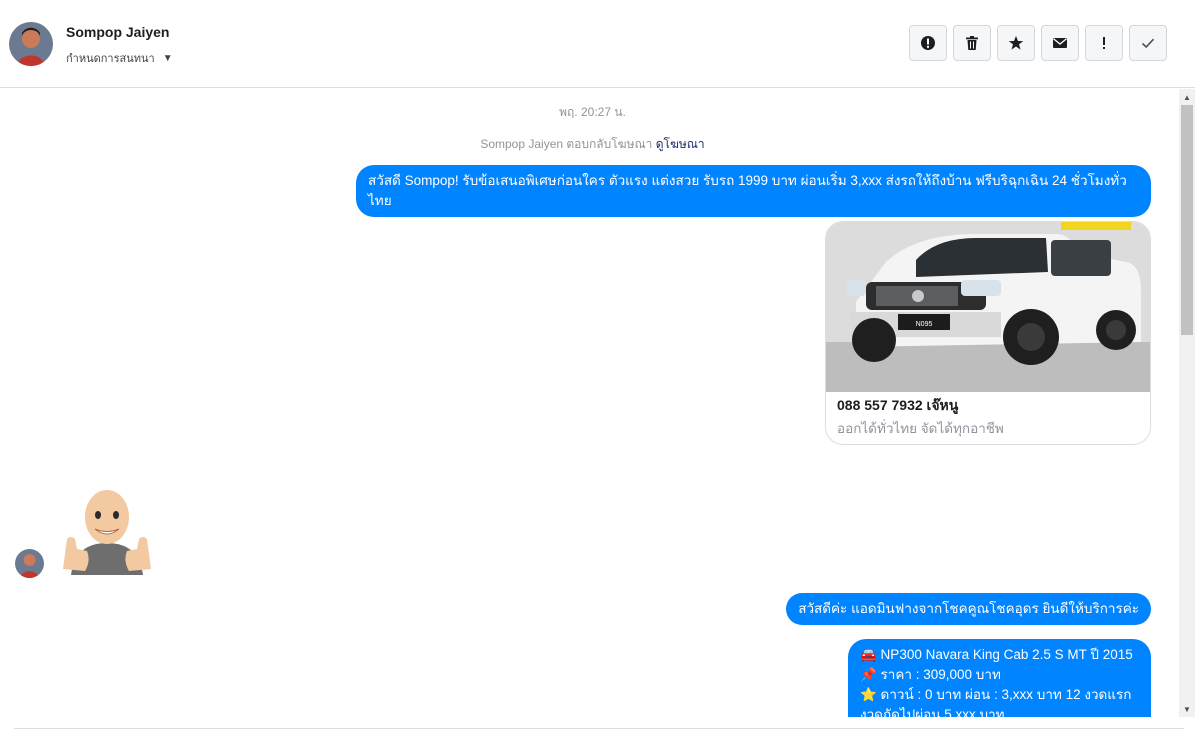  What do you see at coordinates (566, 144) in the screenshot?
I see `ad-reply-text: Sompop Jaiyen ตอบกลับโฆษณา` at bounding box center [566, 144].